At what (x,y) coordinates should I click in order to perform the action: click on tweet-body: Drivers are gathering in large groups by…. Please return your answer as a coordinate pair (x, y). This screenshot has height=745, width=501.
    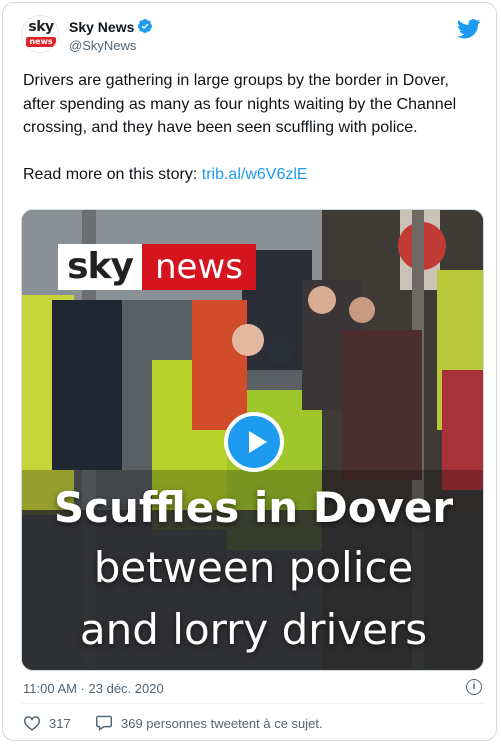
    Looking at the image, I should click on (240, 104).